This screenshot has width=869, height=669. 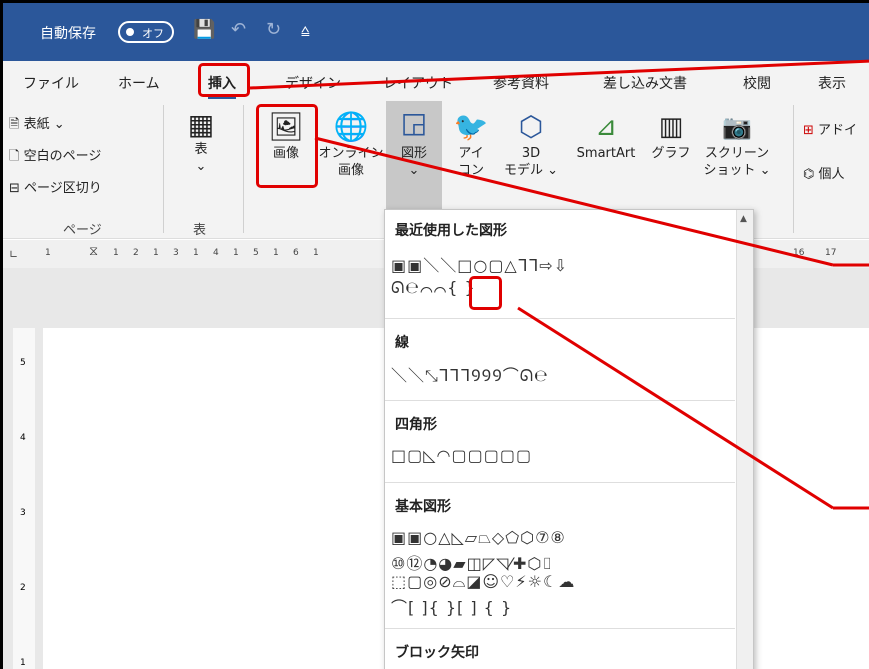 What do you see at coordinates (757, 83) in the screenshot?
I see `tab-review: 校閲` at bounding box center [757, 83].